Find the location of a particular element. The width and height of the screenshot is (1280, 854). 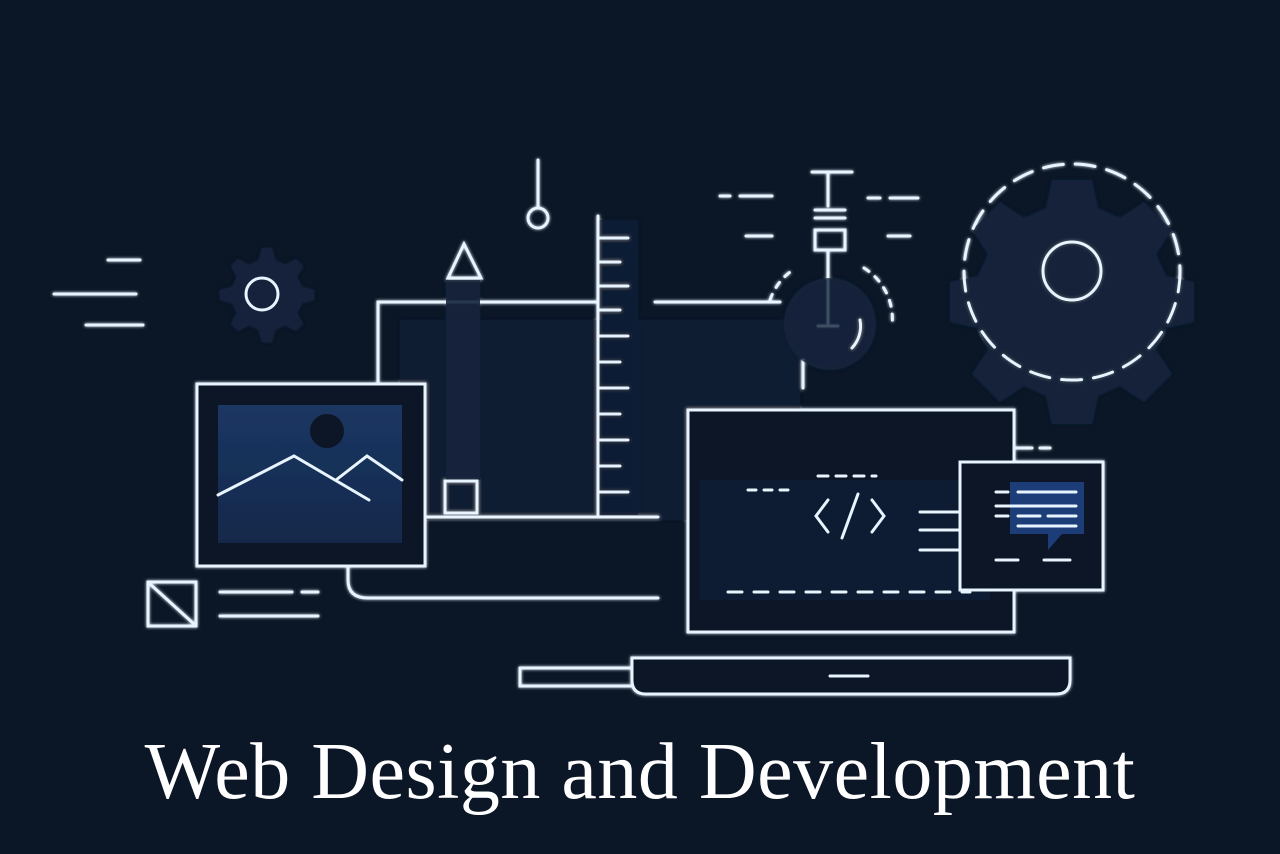

gear-icon is located at coordinates (267, 295).